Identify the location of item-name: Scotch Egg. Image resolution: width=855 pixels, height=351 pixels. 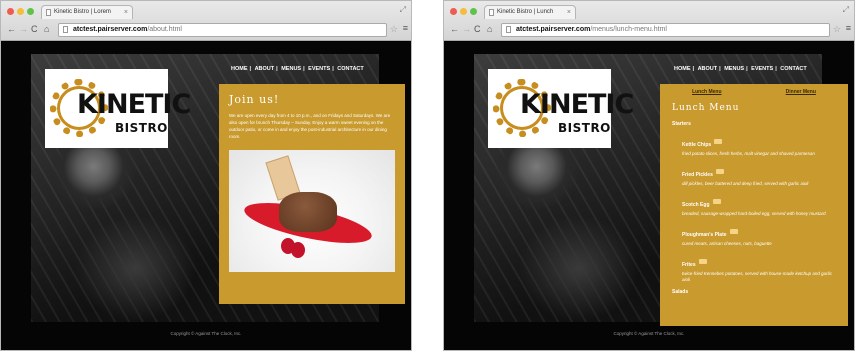
(696, 205).